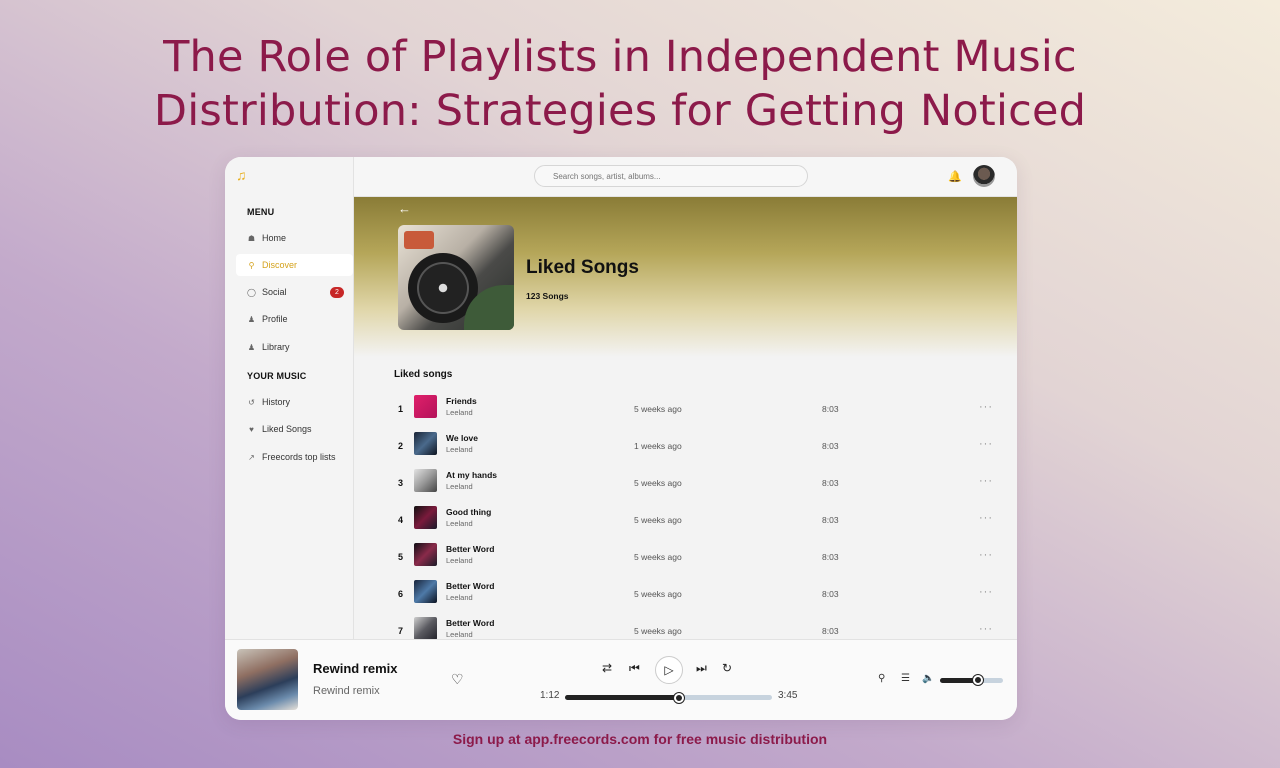  What do you see at coordinates (634, 668) in the screenshot?
I see `previous-icon: ⏮` at bounding box center [634, 668].